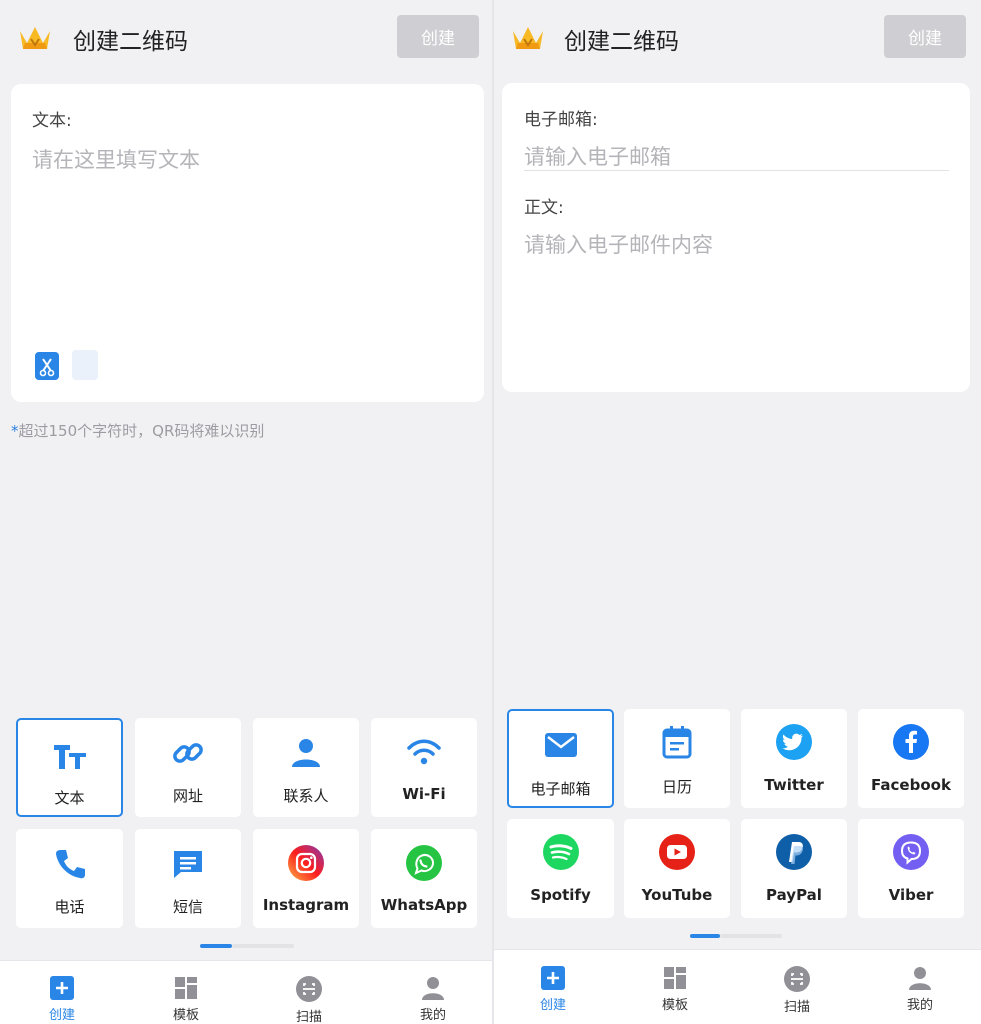 The width and height of the screenshot is (981, 1024). Describe the element at coordinates (424, 905) in the screenshot. I see `type-label: WhatsApp` at that location.